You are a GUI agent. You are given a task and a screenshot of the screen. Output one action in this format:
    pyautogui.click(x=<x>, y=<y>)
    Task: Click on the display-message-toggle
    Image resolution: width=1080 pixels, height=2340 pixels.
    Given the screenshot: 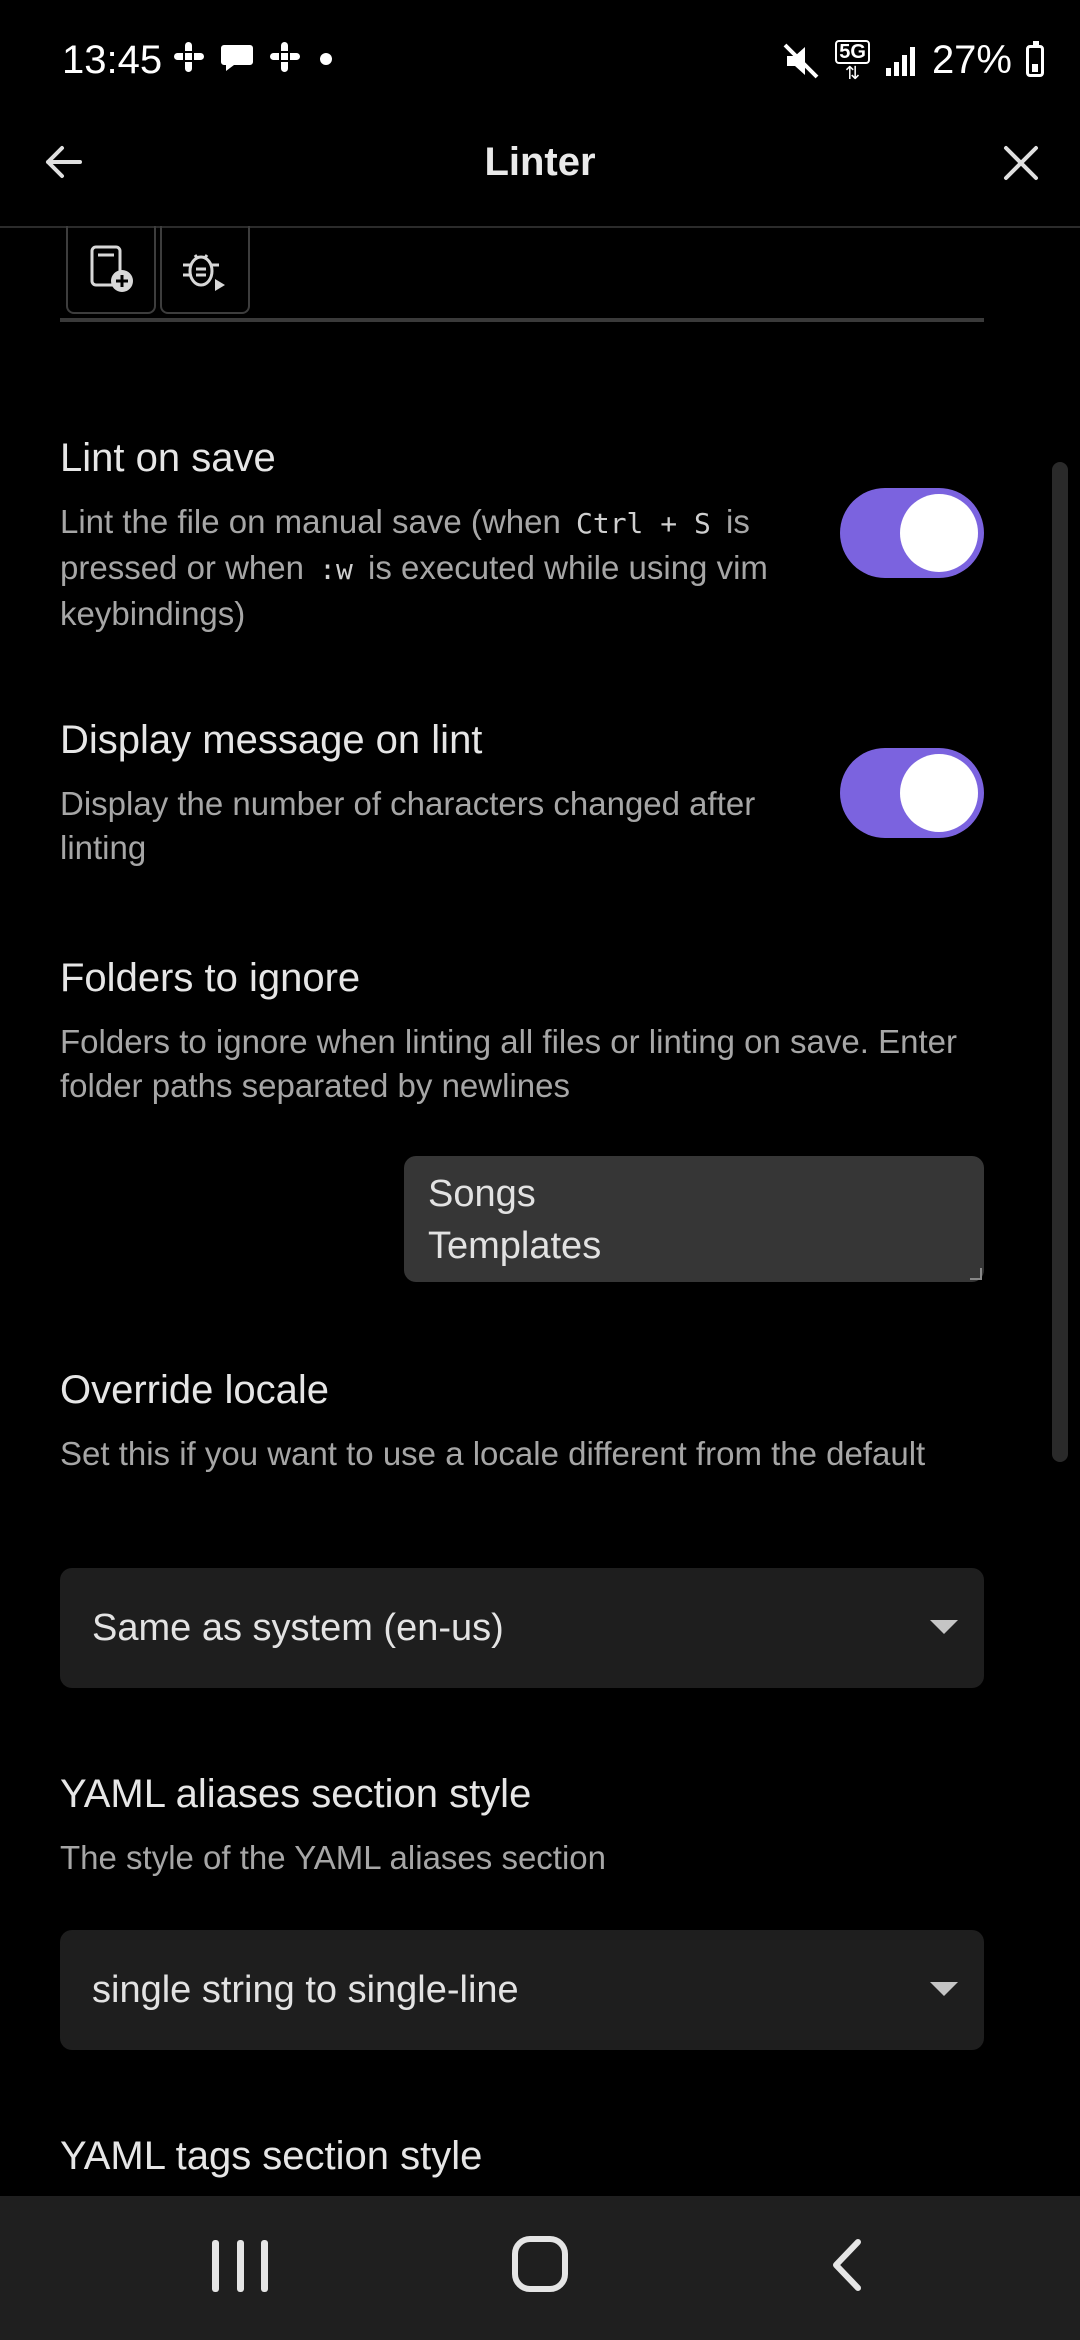 What is the action you would take?
    pyautogui.click(x=912, y=793)
    